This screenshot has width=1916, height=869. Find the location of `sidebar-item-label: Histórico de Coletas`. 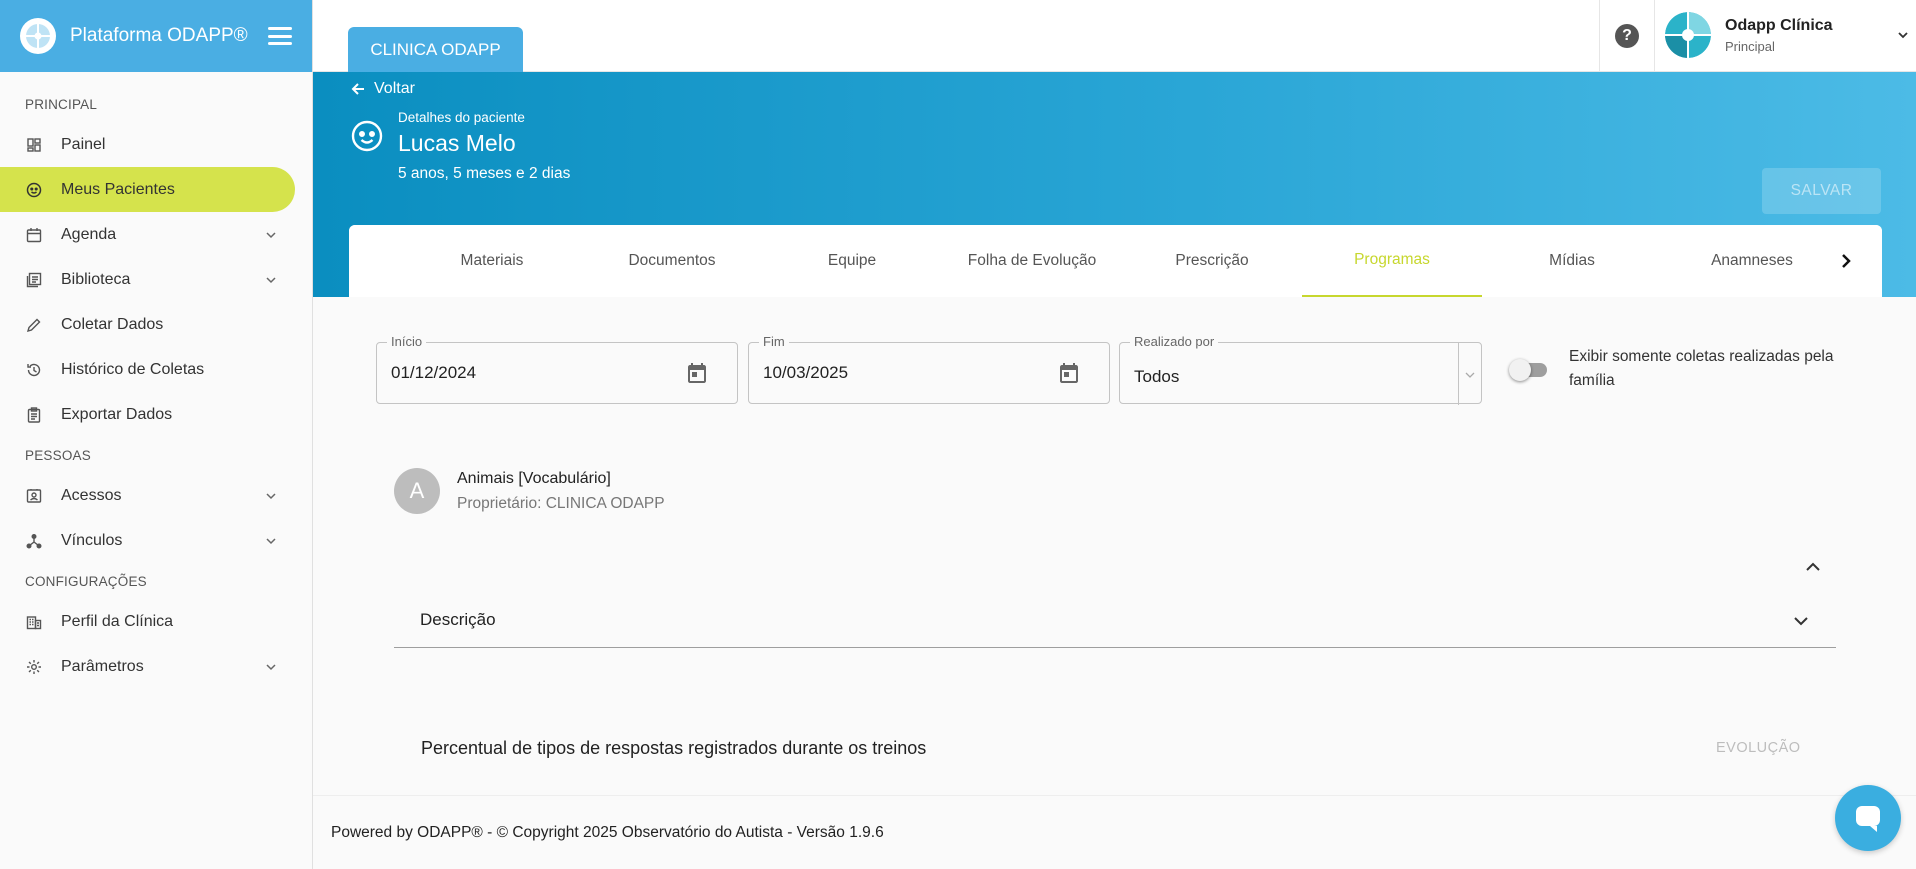

sidebar-item-label: Histórico de Coletas is located at coordinates (133, 369).